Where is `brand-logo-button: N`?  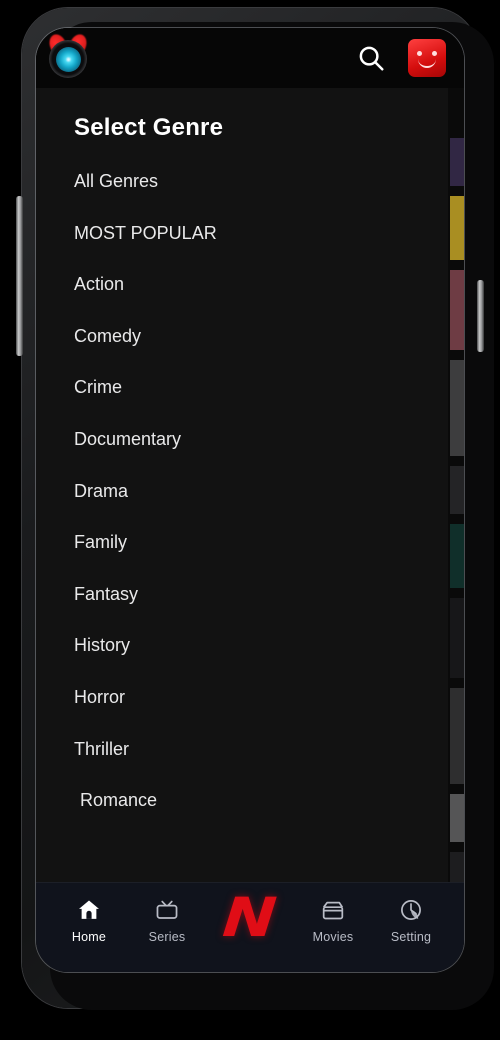 brand-logo-button: N is located at coordinates (250, 917).